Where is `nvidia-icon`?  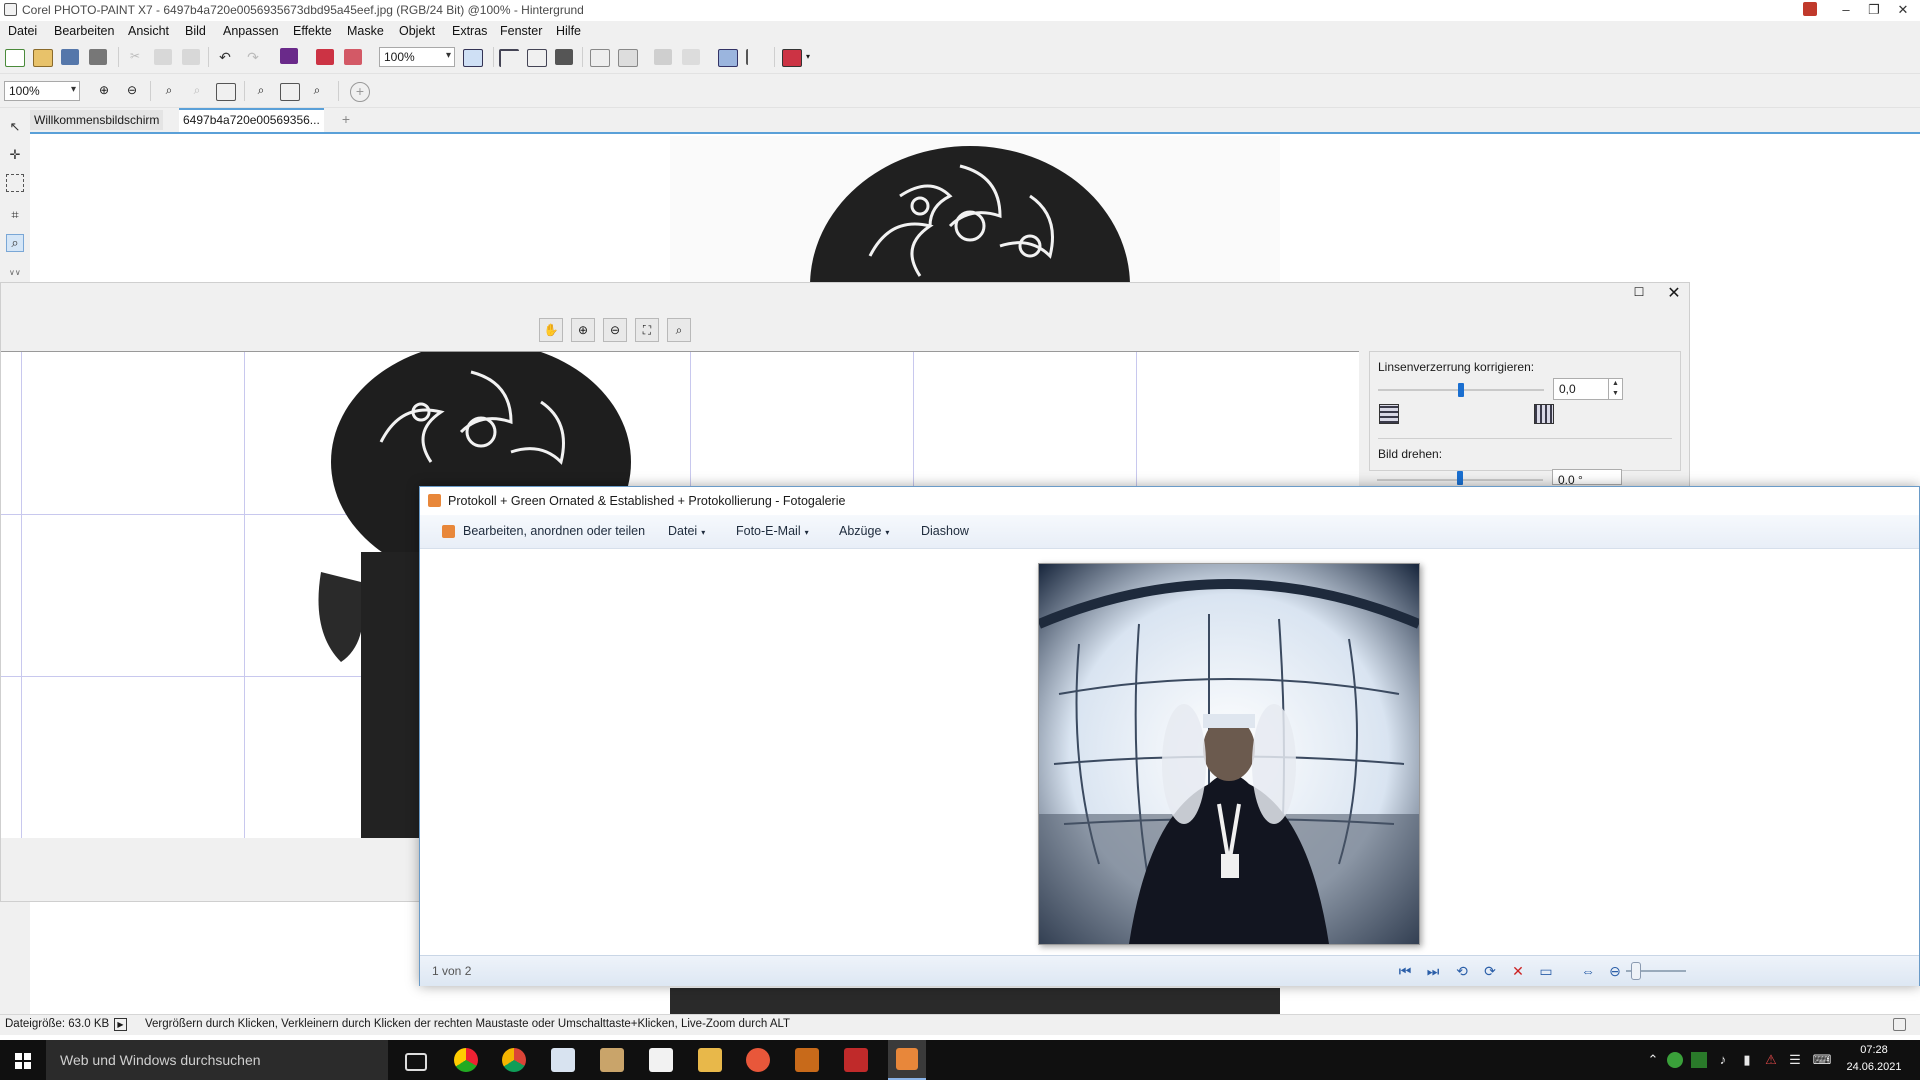 nvidia-icon is located at coordinates (1699, 1060).